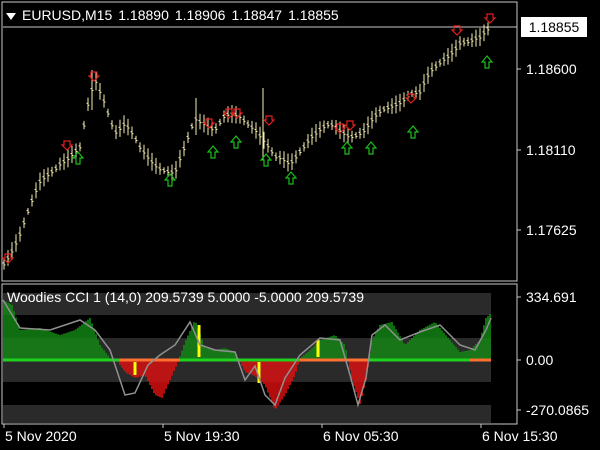 The width and height of the screenshot is (600, 450). I want to click on symbol-header: EURUSD,M15 1.18890 1.18906 1.18847 1.18855, so click(175, 15).